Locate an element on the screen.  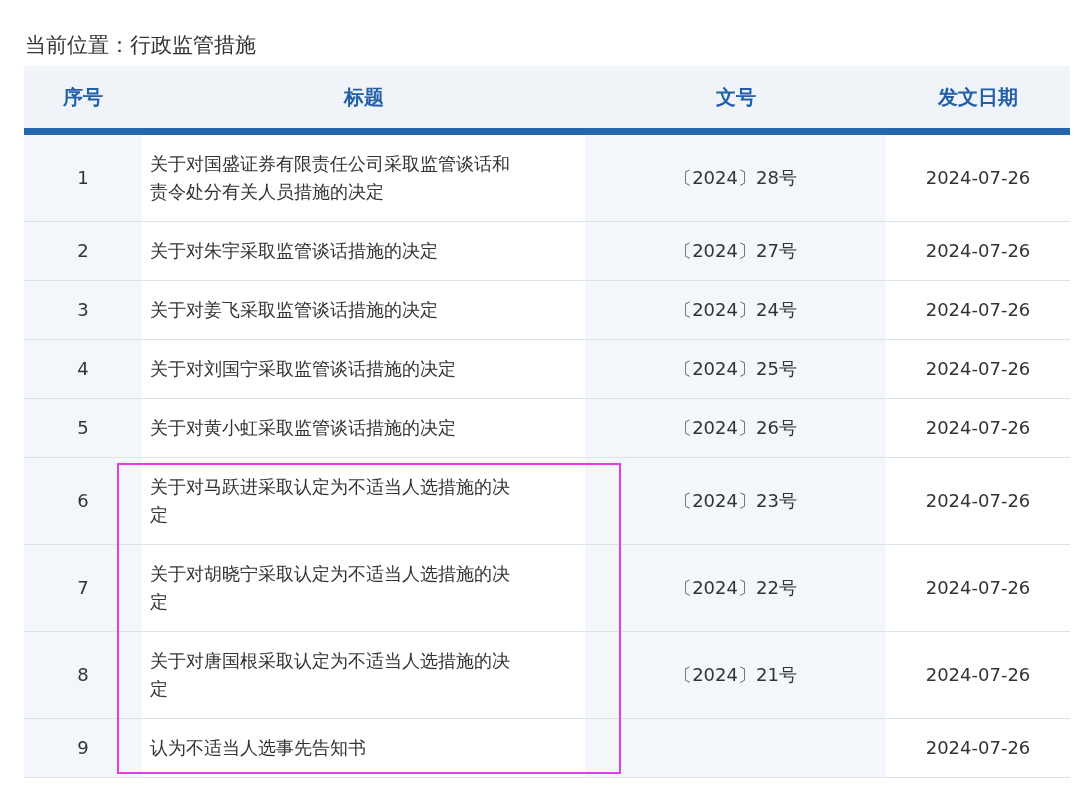
table-cell-text: 1 is located at coordinates (83, 178).